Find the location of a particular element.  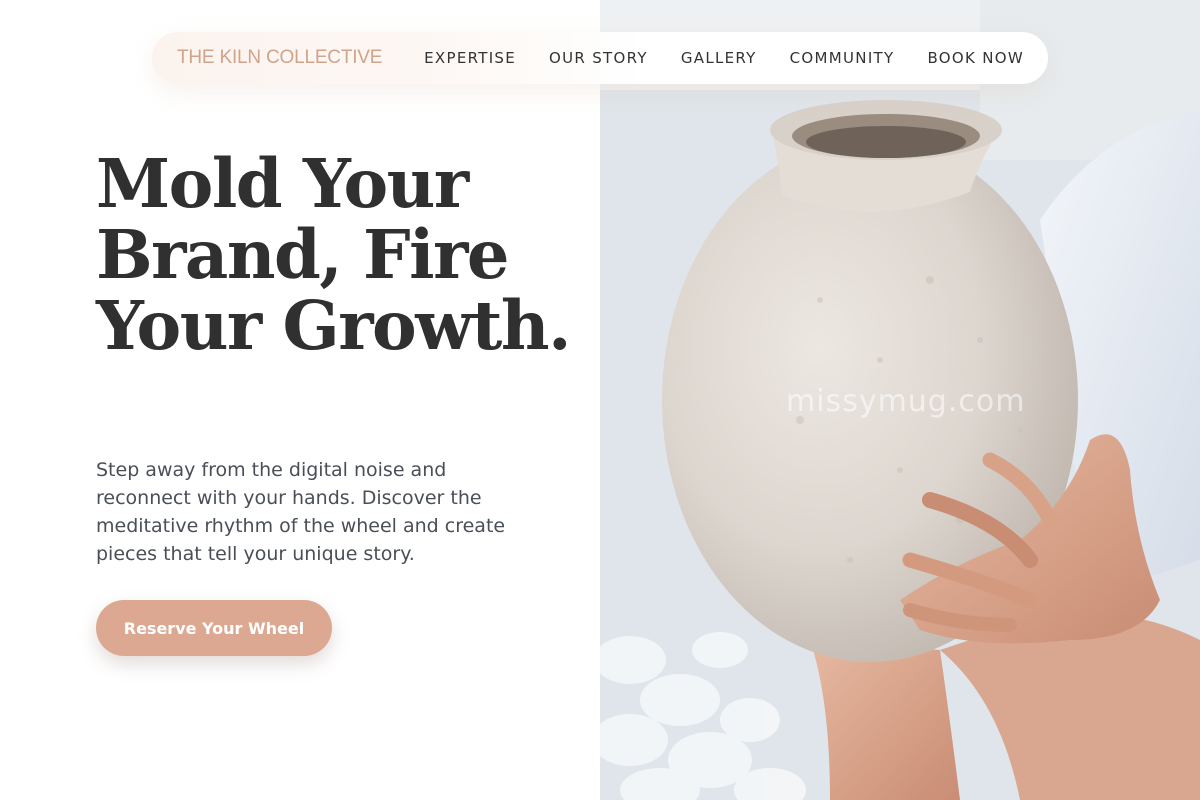

nav-link-our-story: OUR STORY is located at coordinates (598, 58).